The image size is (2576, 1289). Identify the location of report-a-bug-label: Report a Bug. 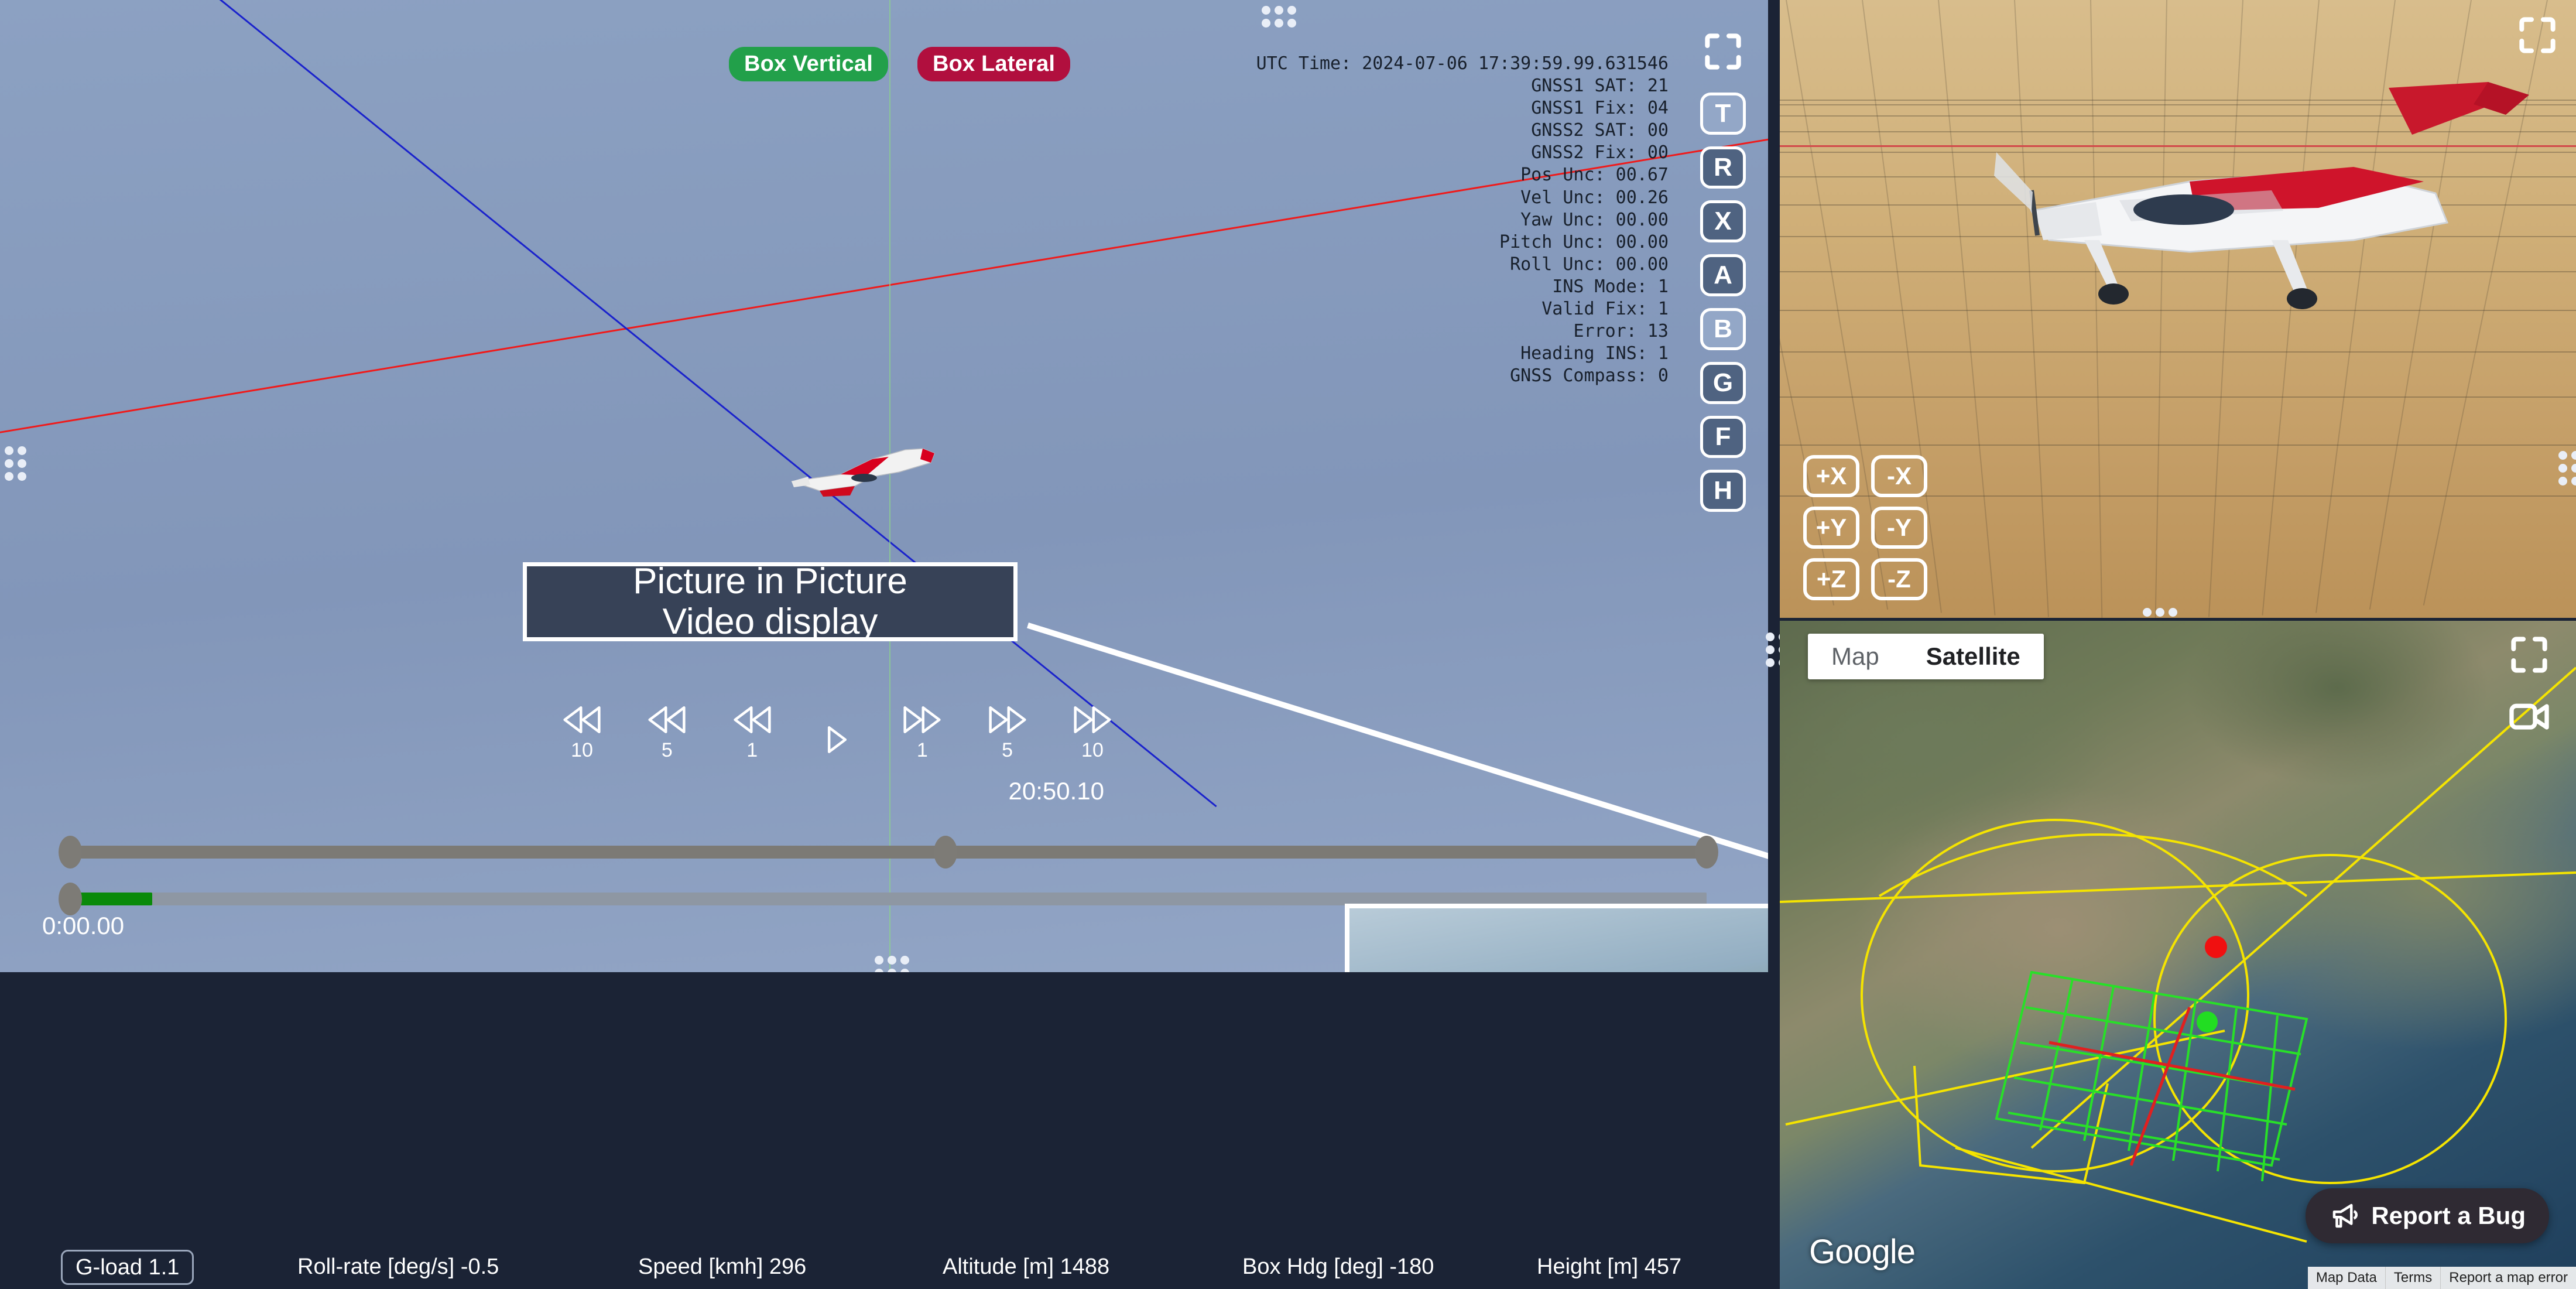
(2448, 1215).